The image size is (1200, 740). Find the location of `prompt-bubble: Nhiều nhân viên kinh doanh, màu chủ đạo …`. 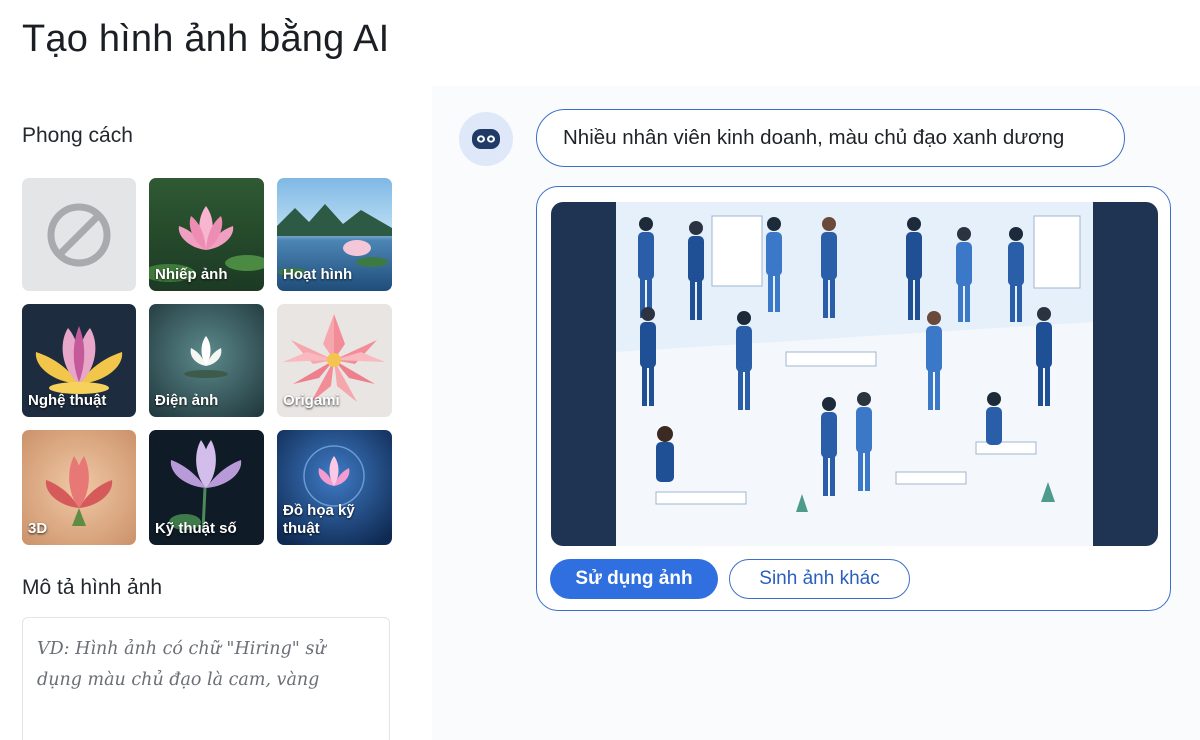

prompt-bubble: Nhiều nhân viên kinh doanh, màu chủ đạo … is located at coordinates (830, 138).